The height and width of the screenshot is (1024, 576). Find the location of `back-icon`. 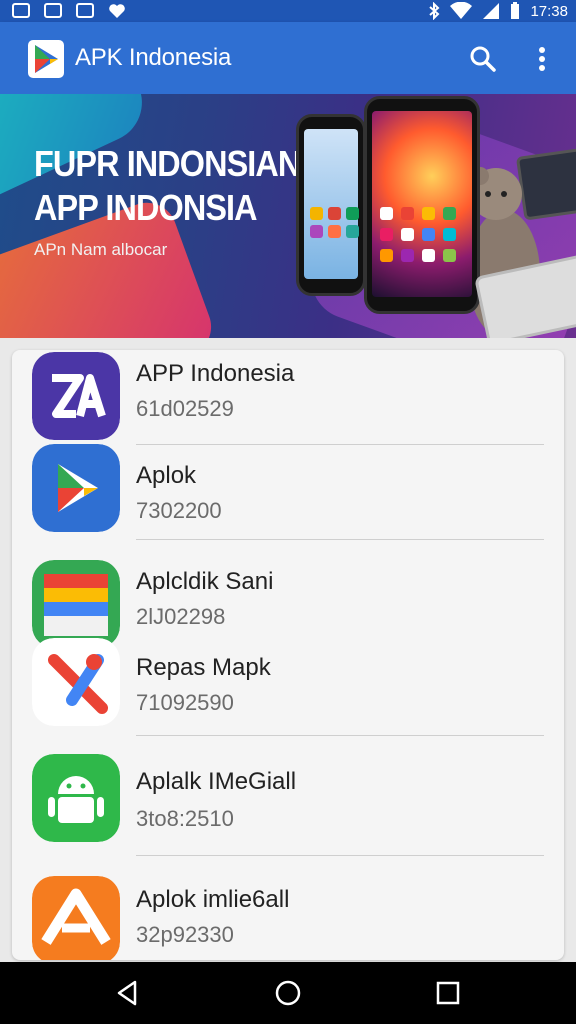

back-icon is located at coordinates (128, 993).